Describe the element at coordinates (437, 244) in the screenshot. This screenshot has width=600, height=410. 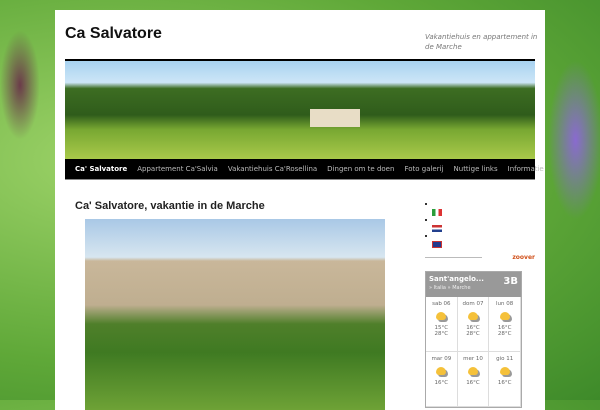
I see `uk-flag-icon` at that location.